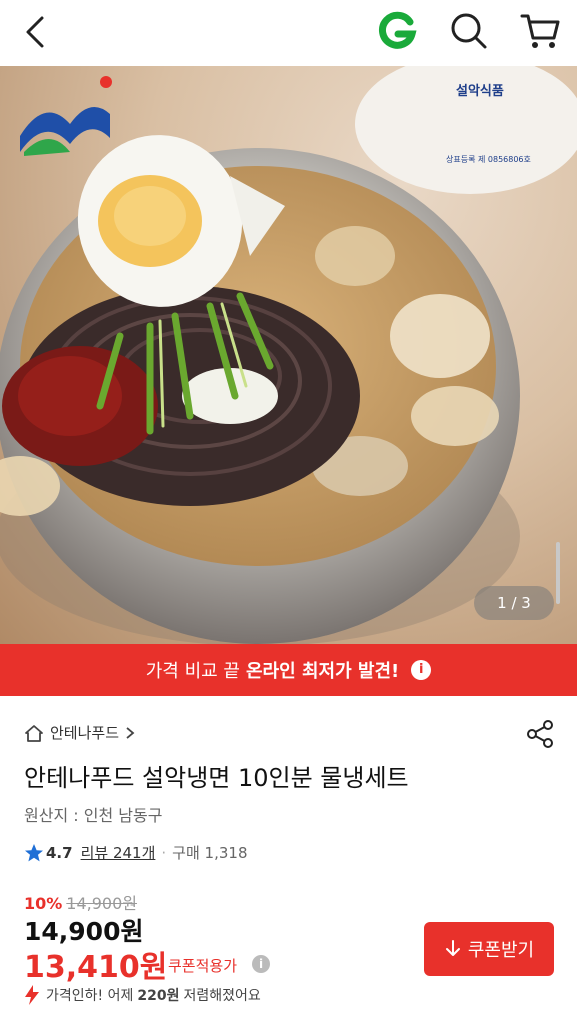 This screenshot has height=1024, width=577. I want to click on original-price: 14,900원, so click(102, 903).